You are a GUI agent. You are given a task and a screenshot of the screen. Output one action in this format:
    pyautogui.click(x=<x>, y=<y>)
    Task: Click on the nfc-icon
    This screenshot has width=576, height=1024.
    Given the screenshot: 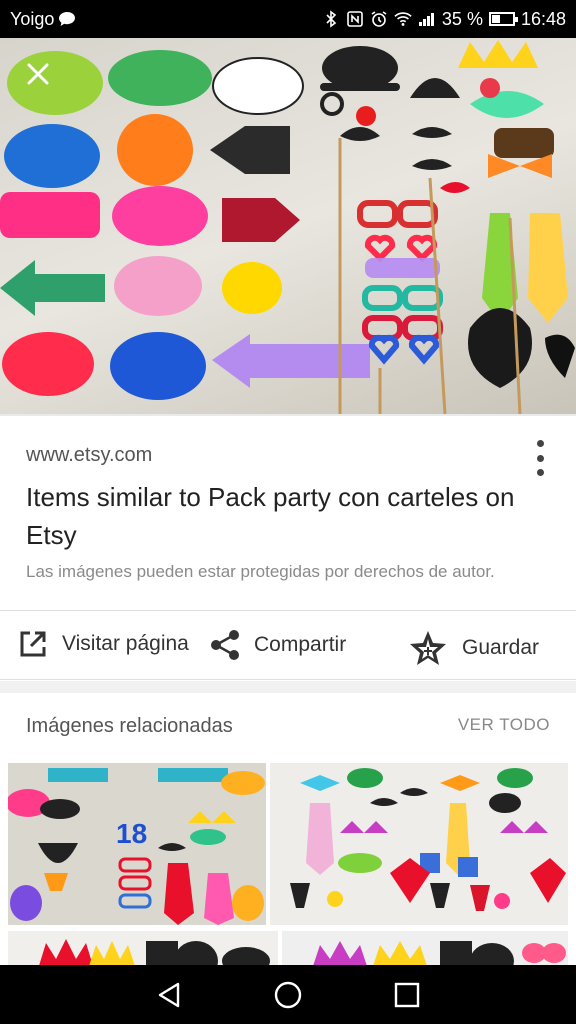 What is the action you would take?
    pyautogui.click(x=355, y=19)
    